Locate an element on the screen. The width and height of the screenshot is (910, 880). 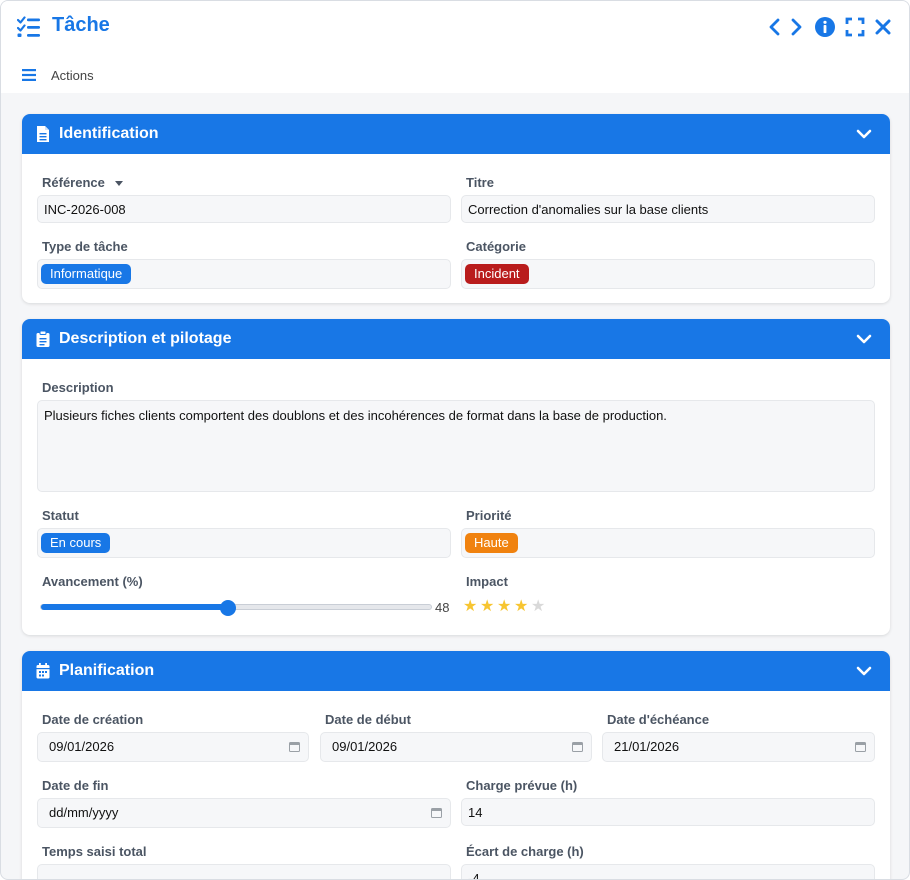
priorite-badge: Haute is located at coordinates (491, 543).